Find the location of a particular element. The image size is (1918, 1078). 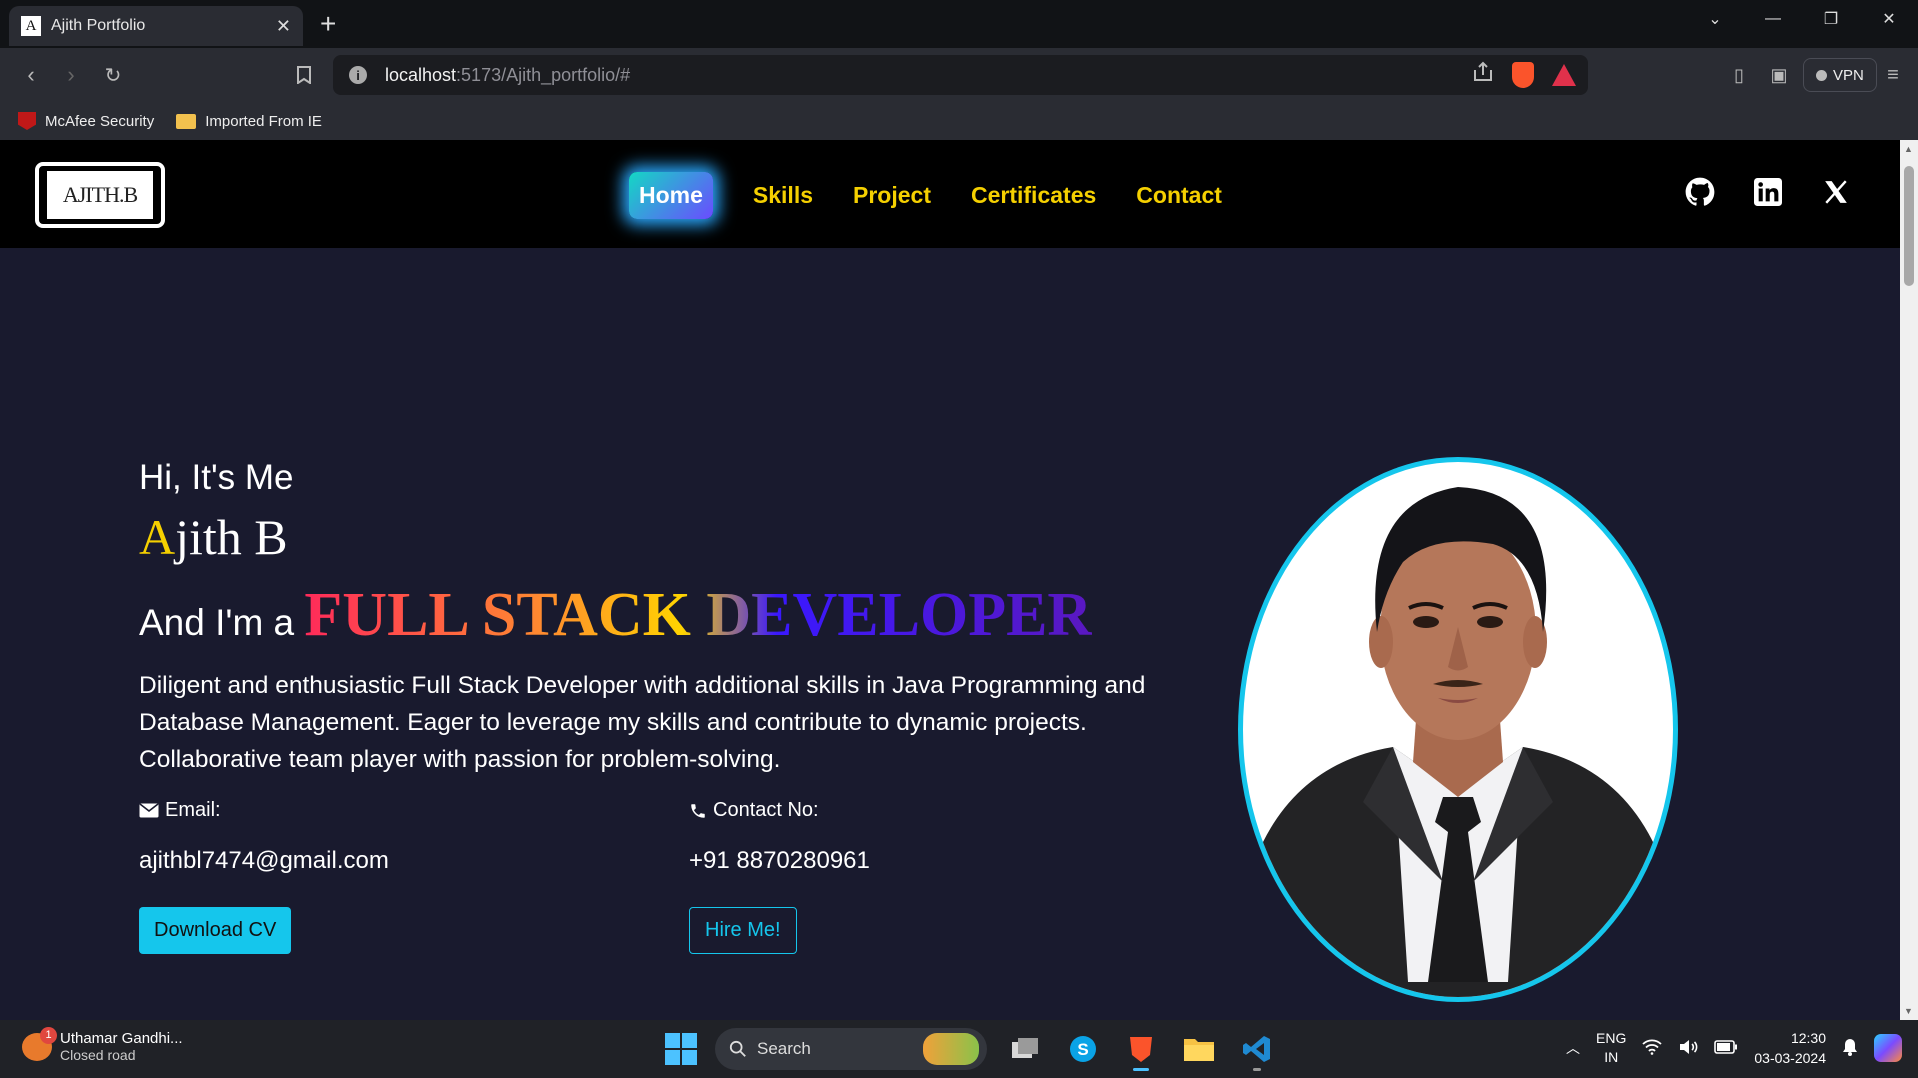

traffic-alert-icon: 1 is located at coordinates (39, 1043).